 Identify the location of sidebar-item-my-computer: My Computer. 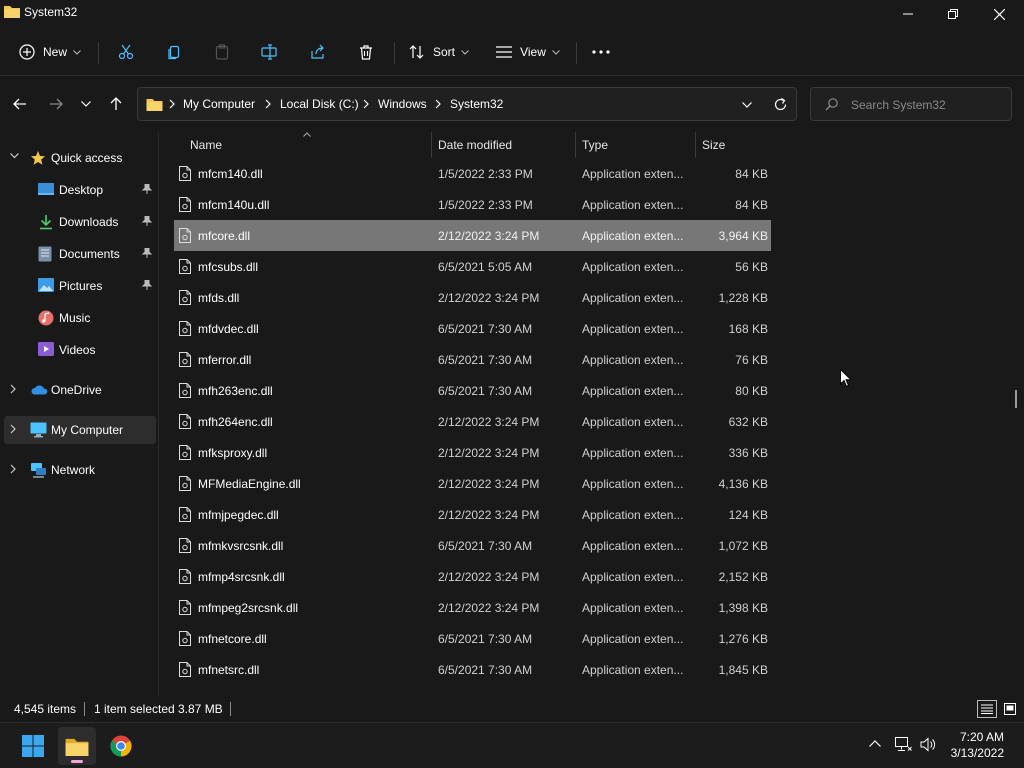
(80, 430).